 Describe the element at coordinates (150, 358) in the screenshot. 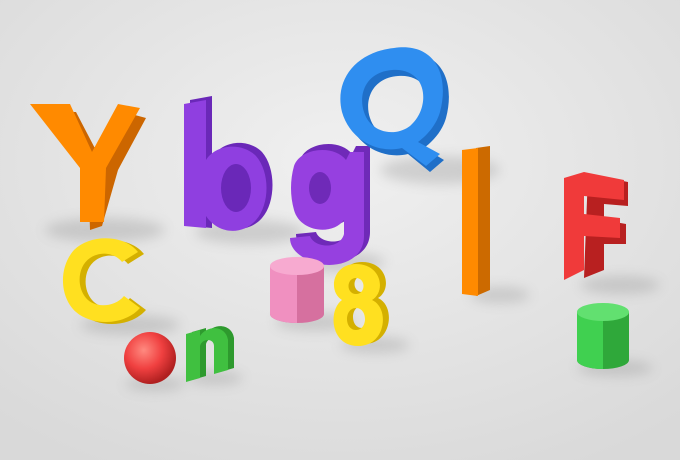

I see `red-sphere` at that location.